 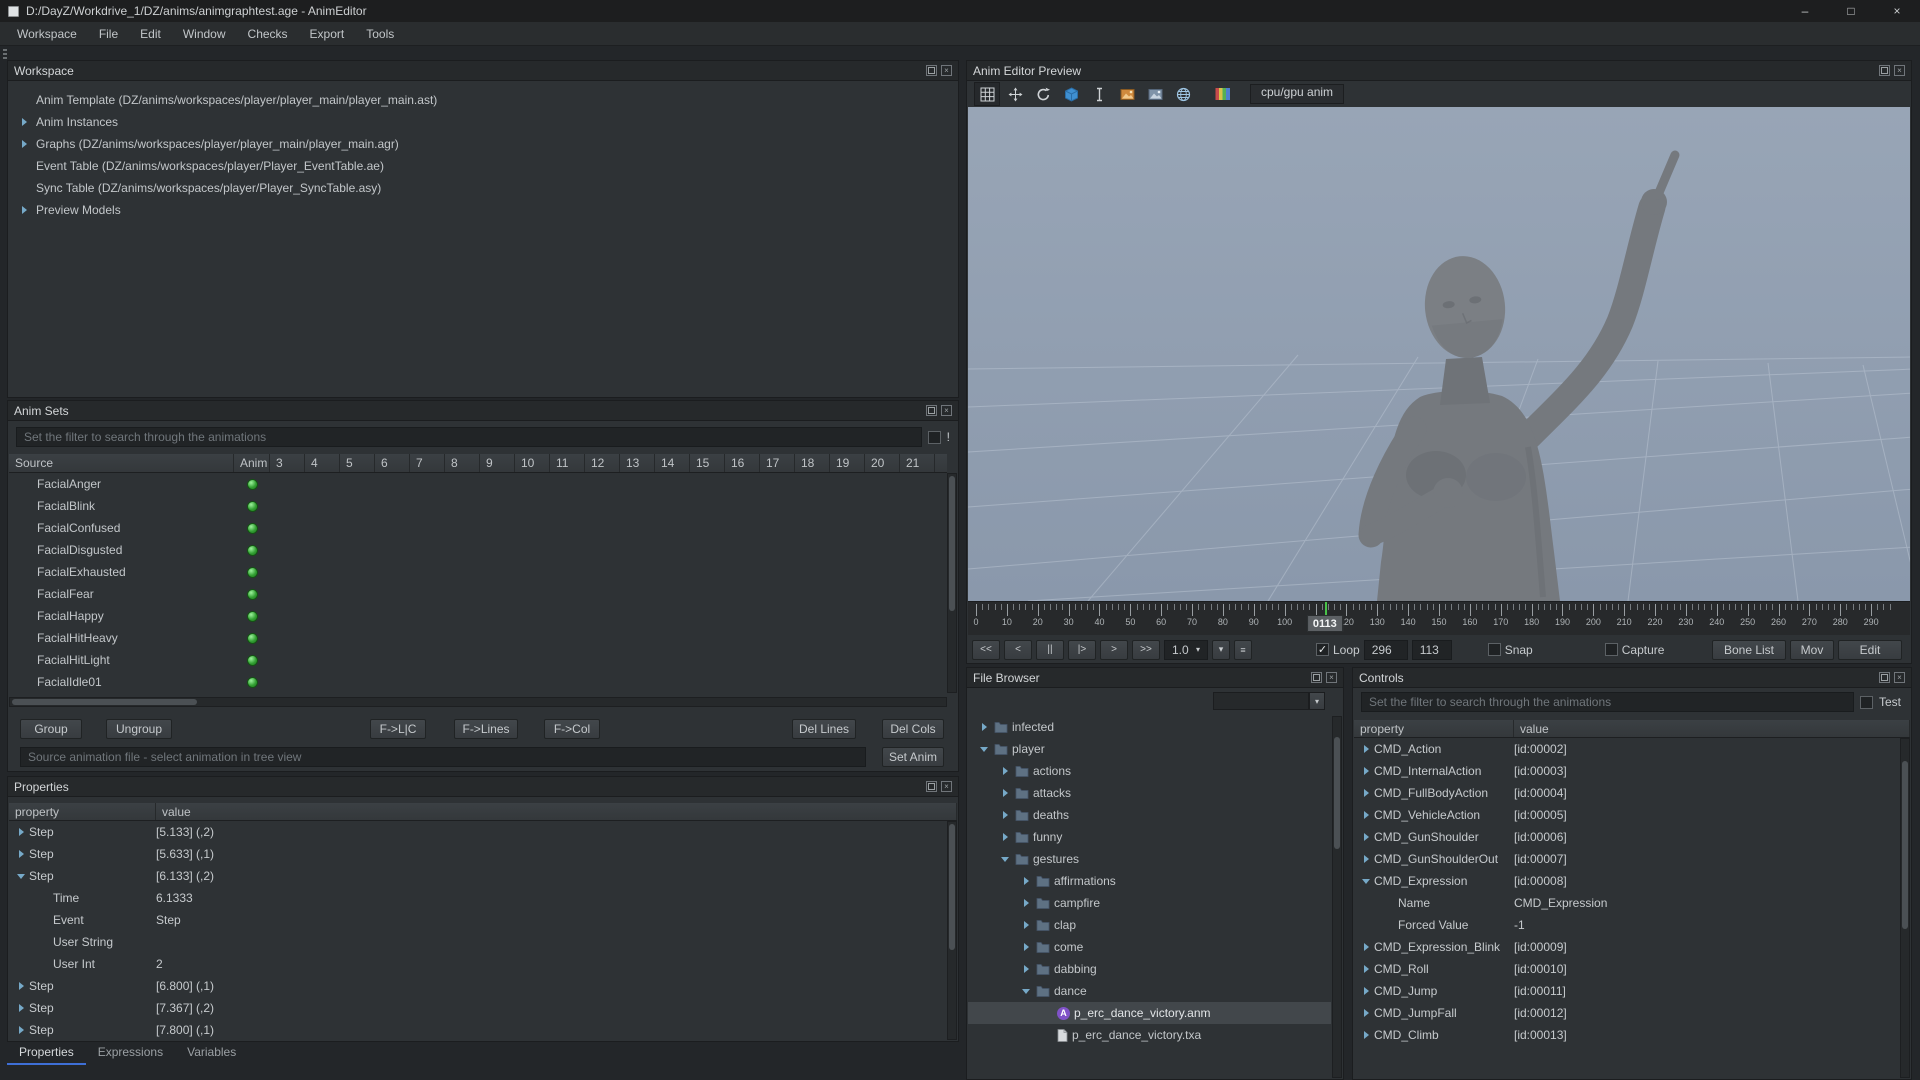 I want to click on edit-button: Edit, so click(x=1870, y=649).